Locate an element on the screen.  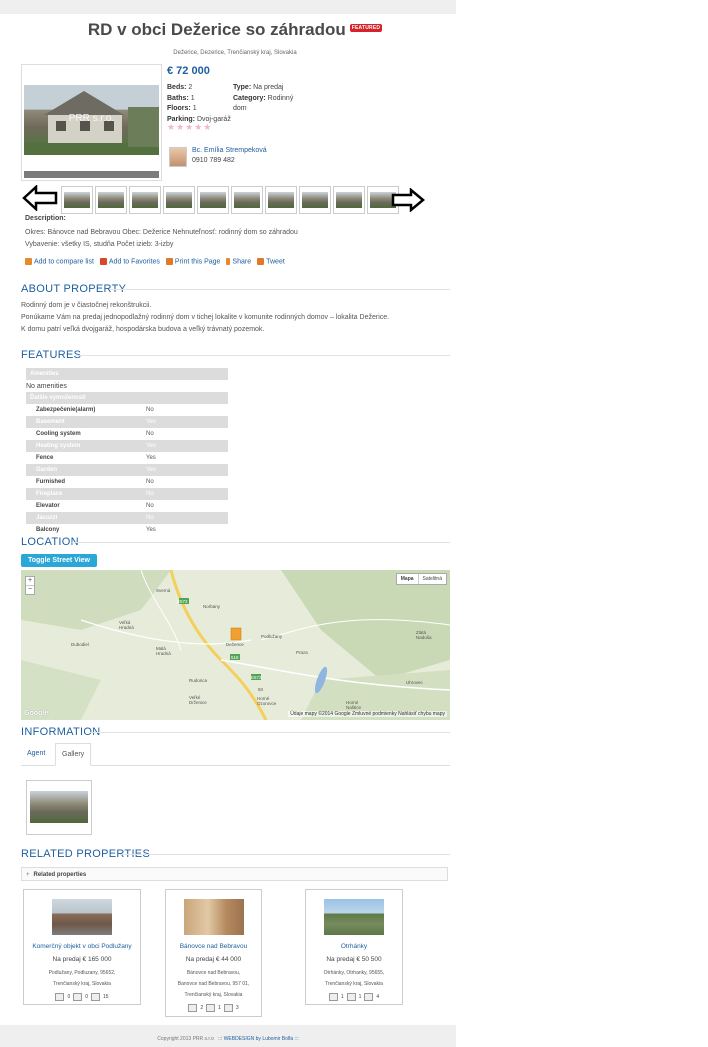
compare-icon is located at coordinates (28, 261).